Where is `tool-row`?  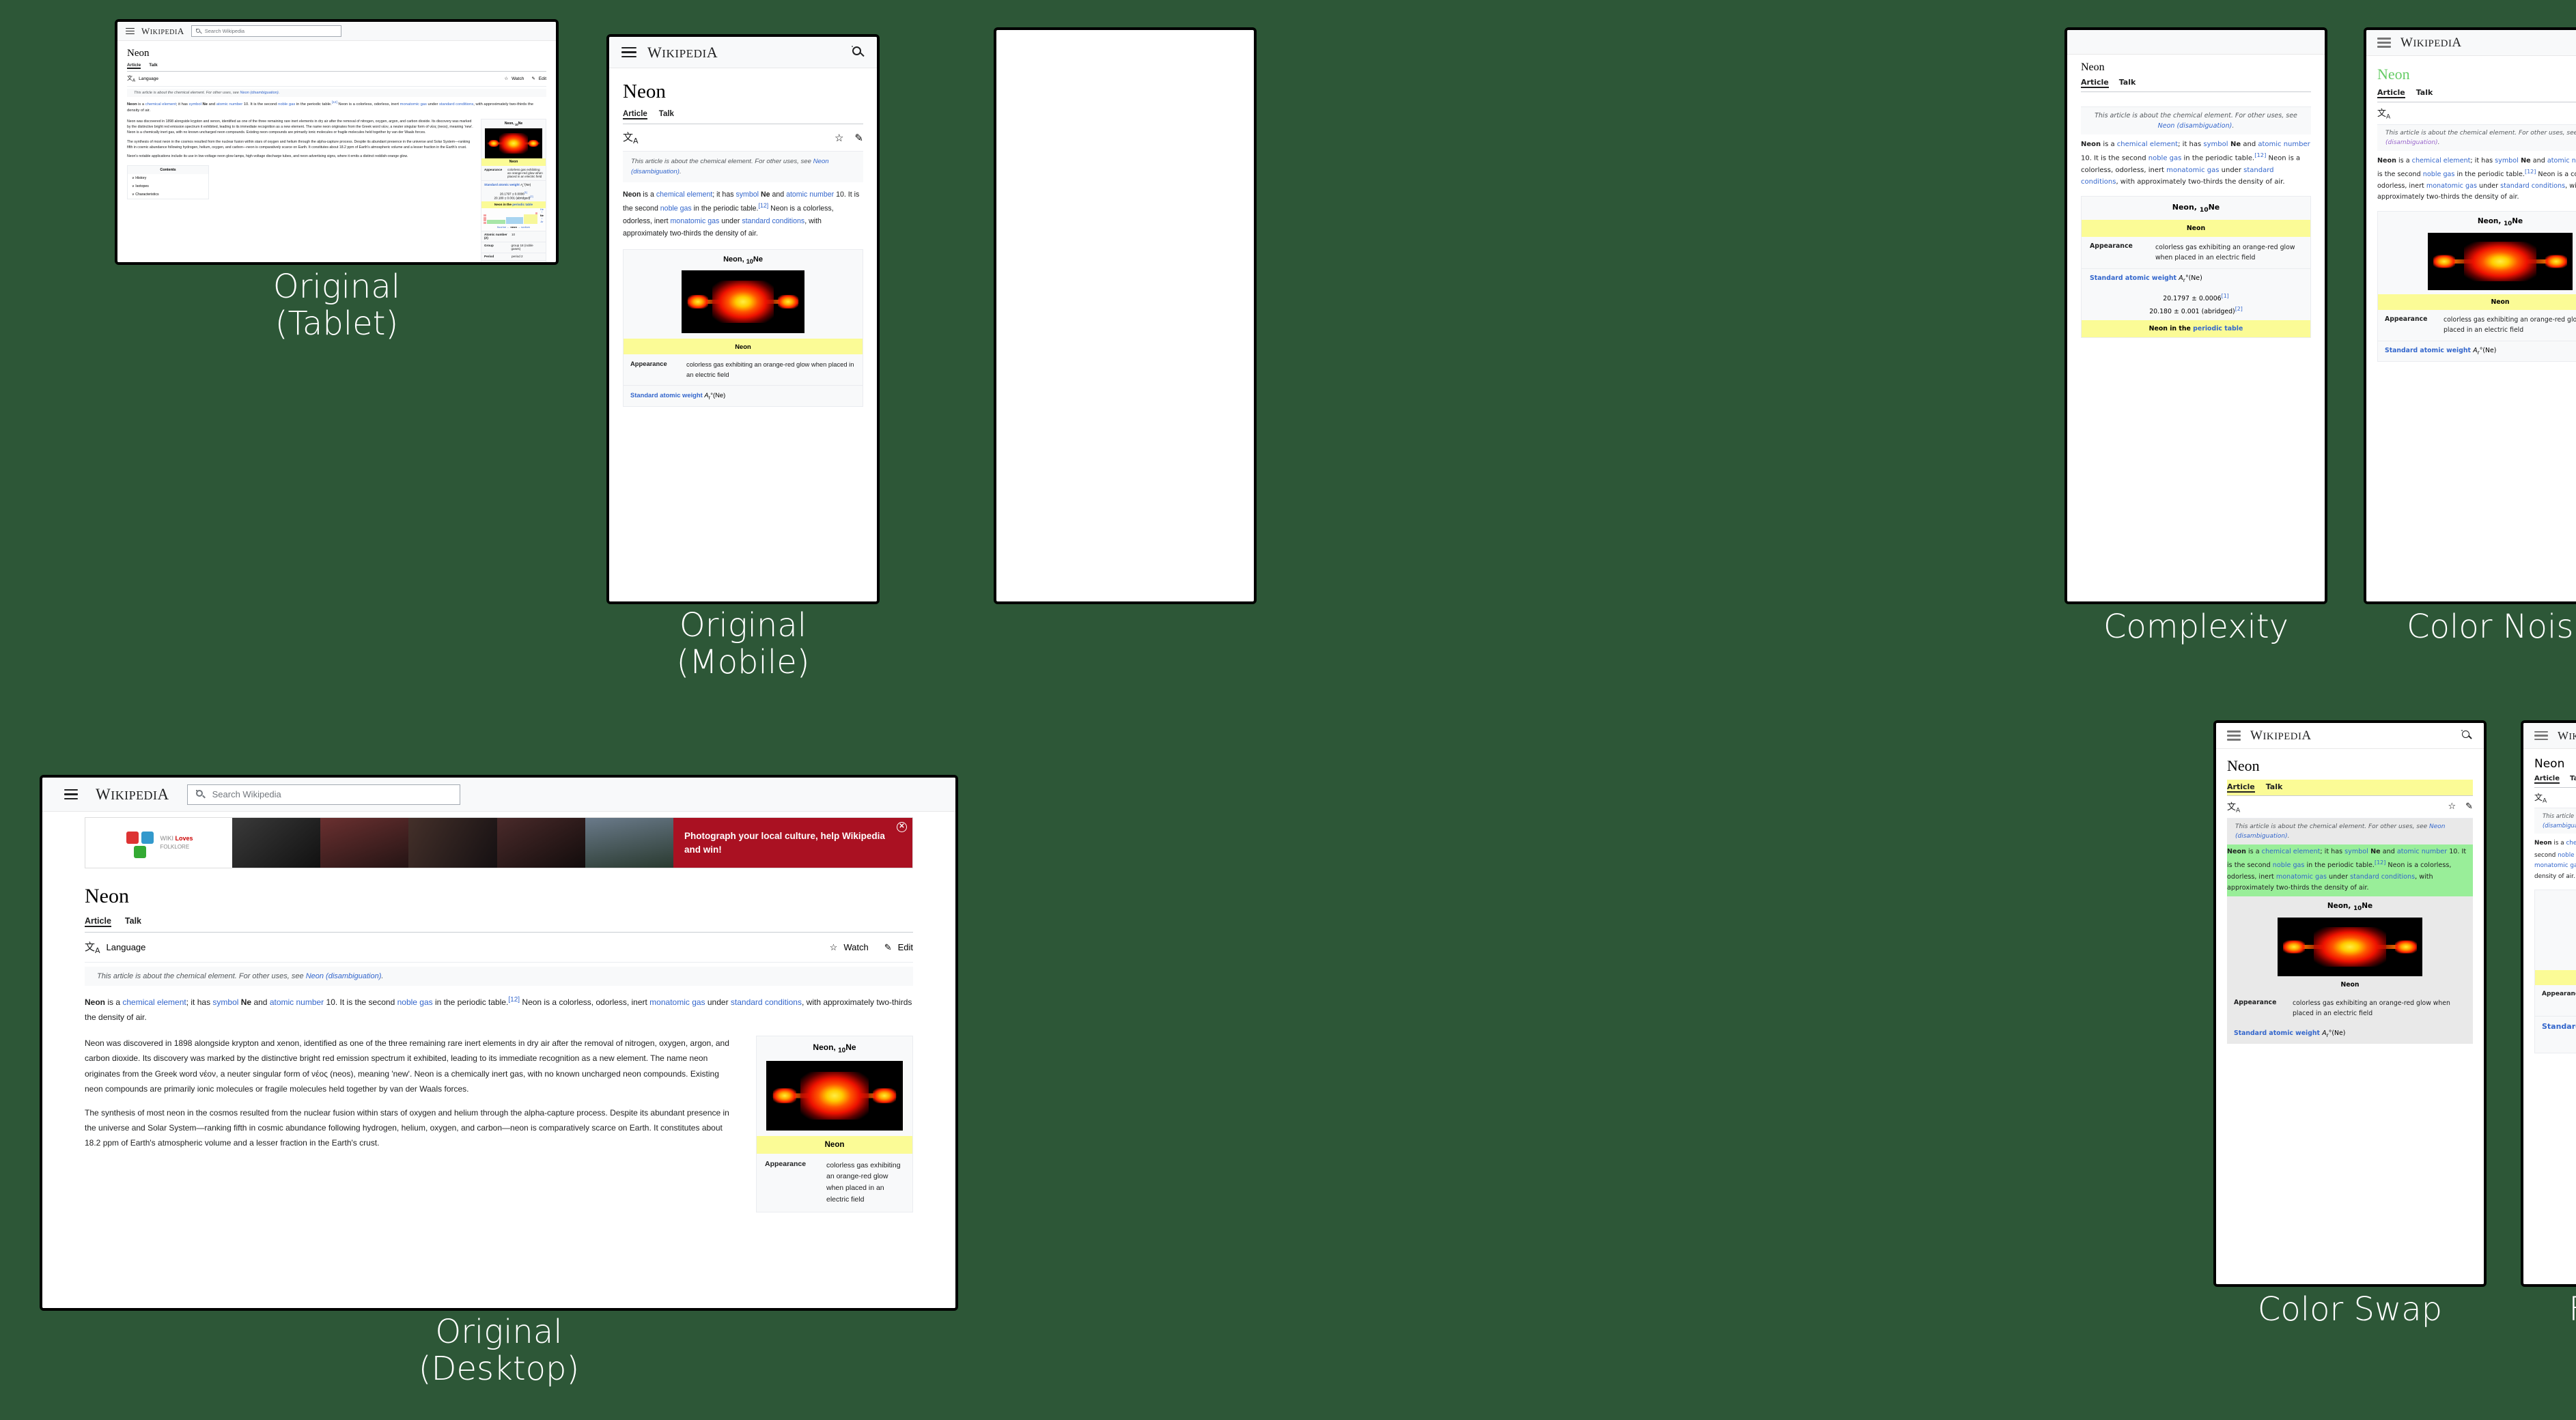 tool-row is located at coordinates (2196, 100).